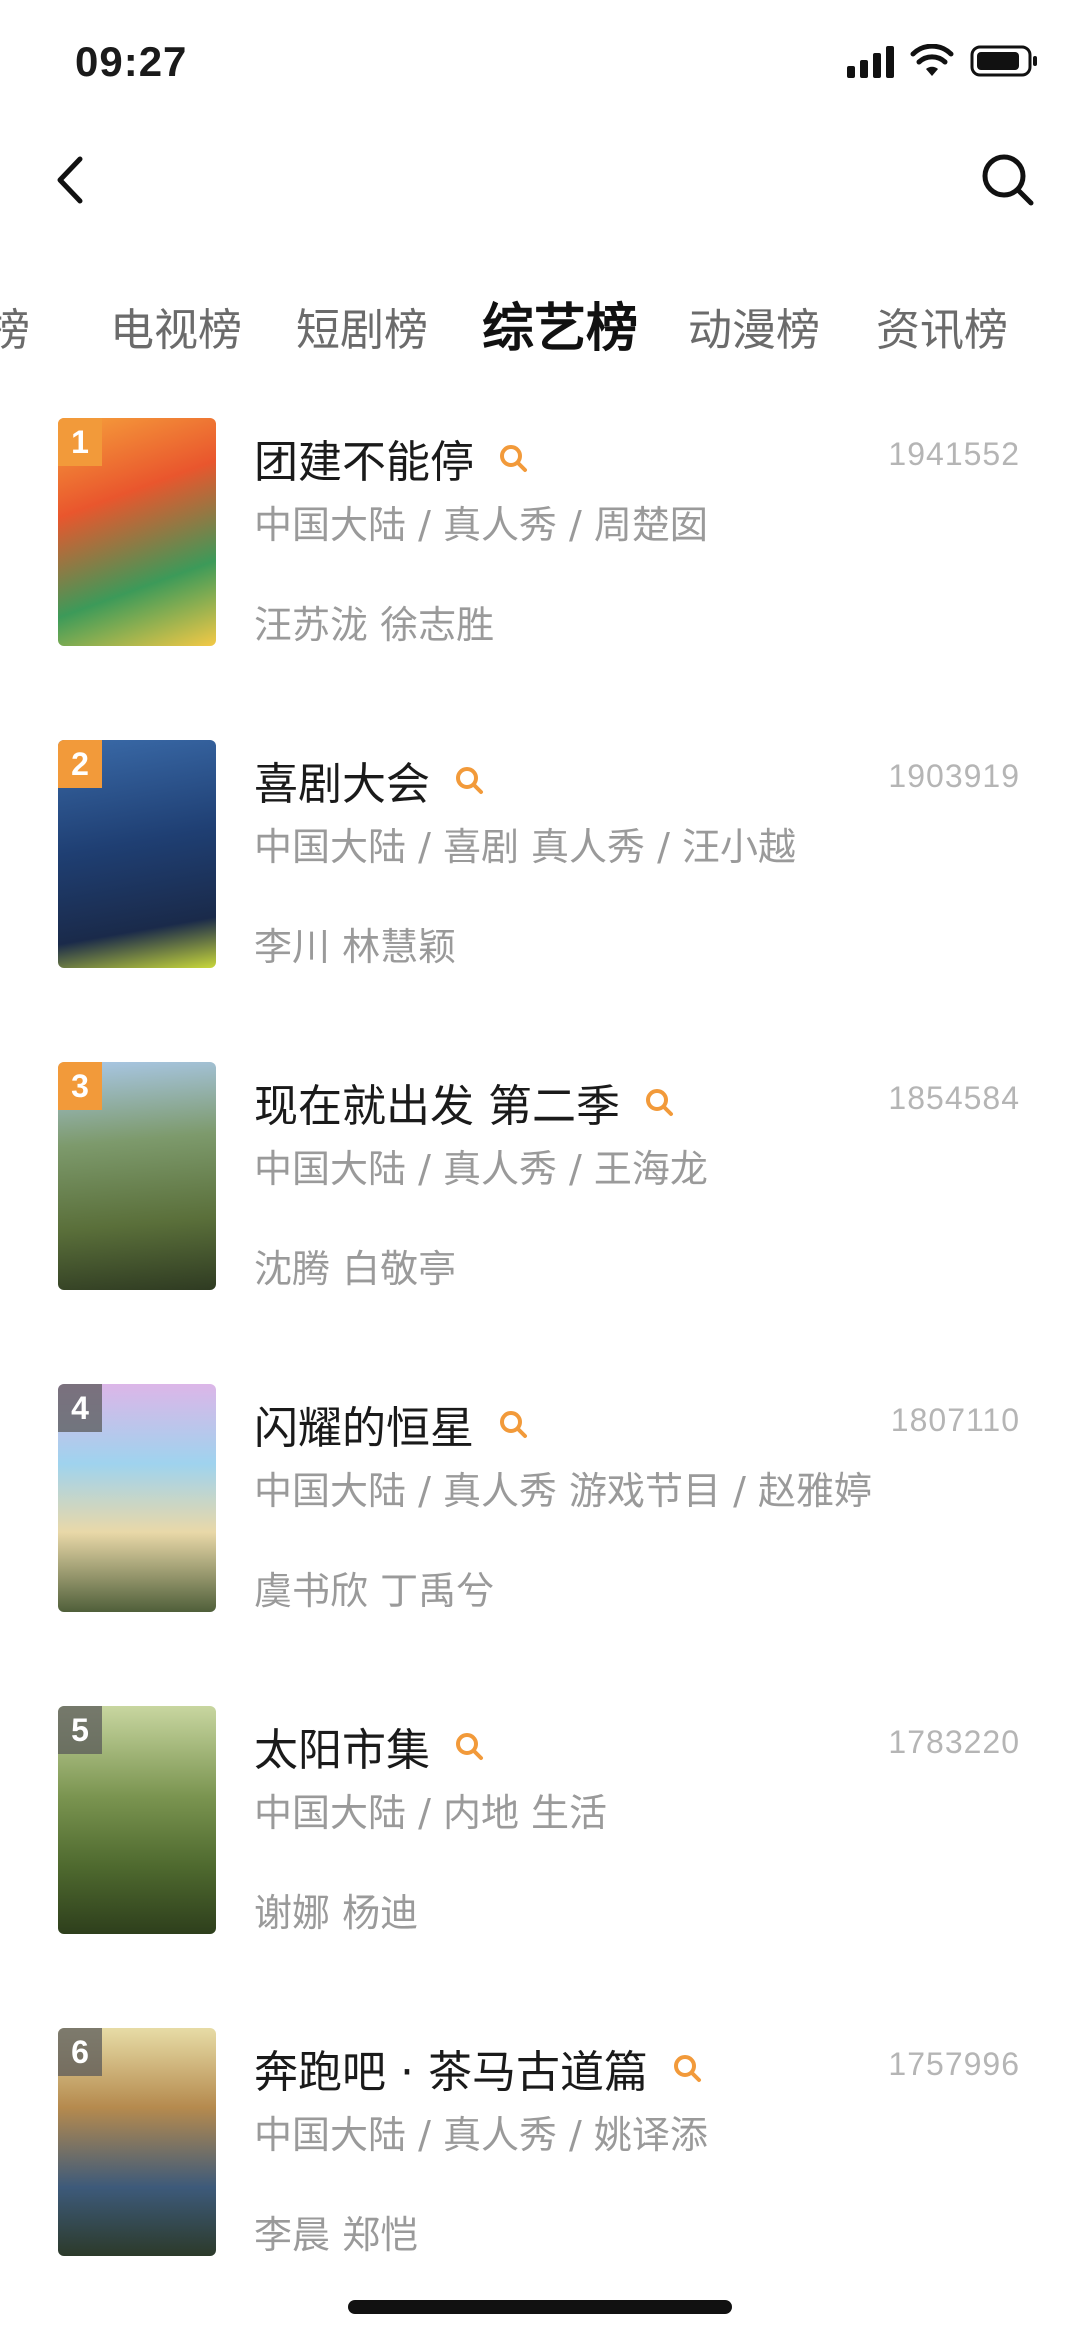  I want to click on heat-score: 1903919, so click(954, 776).